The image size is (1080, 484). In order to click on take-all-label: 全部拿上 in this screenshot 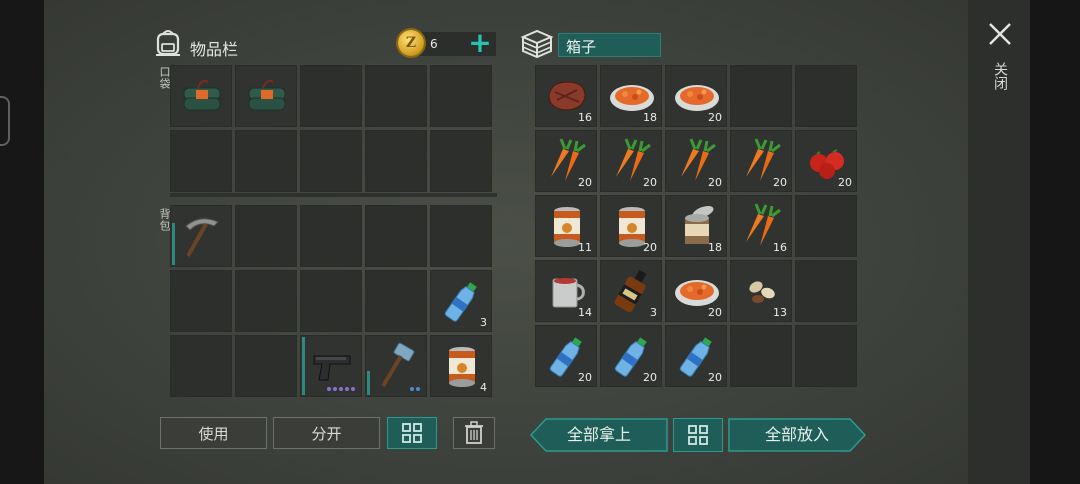, I will do `click(598, 434)`.